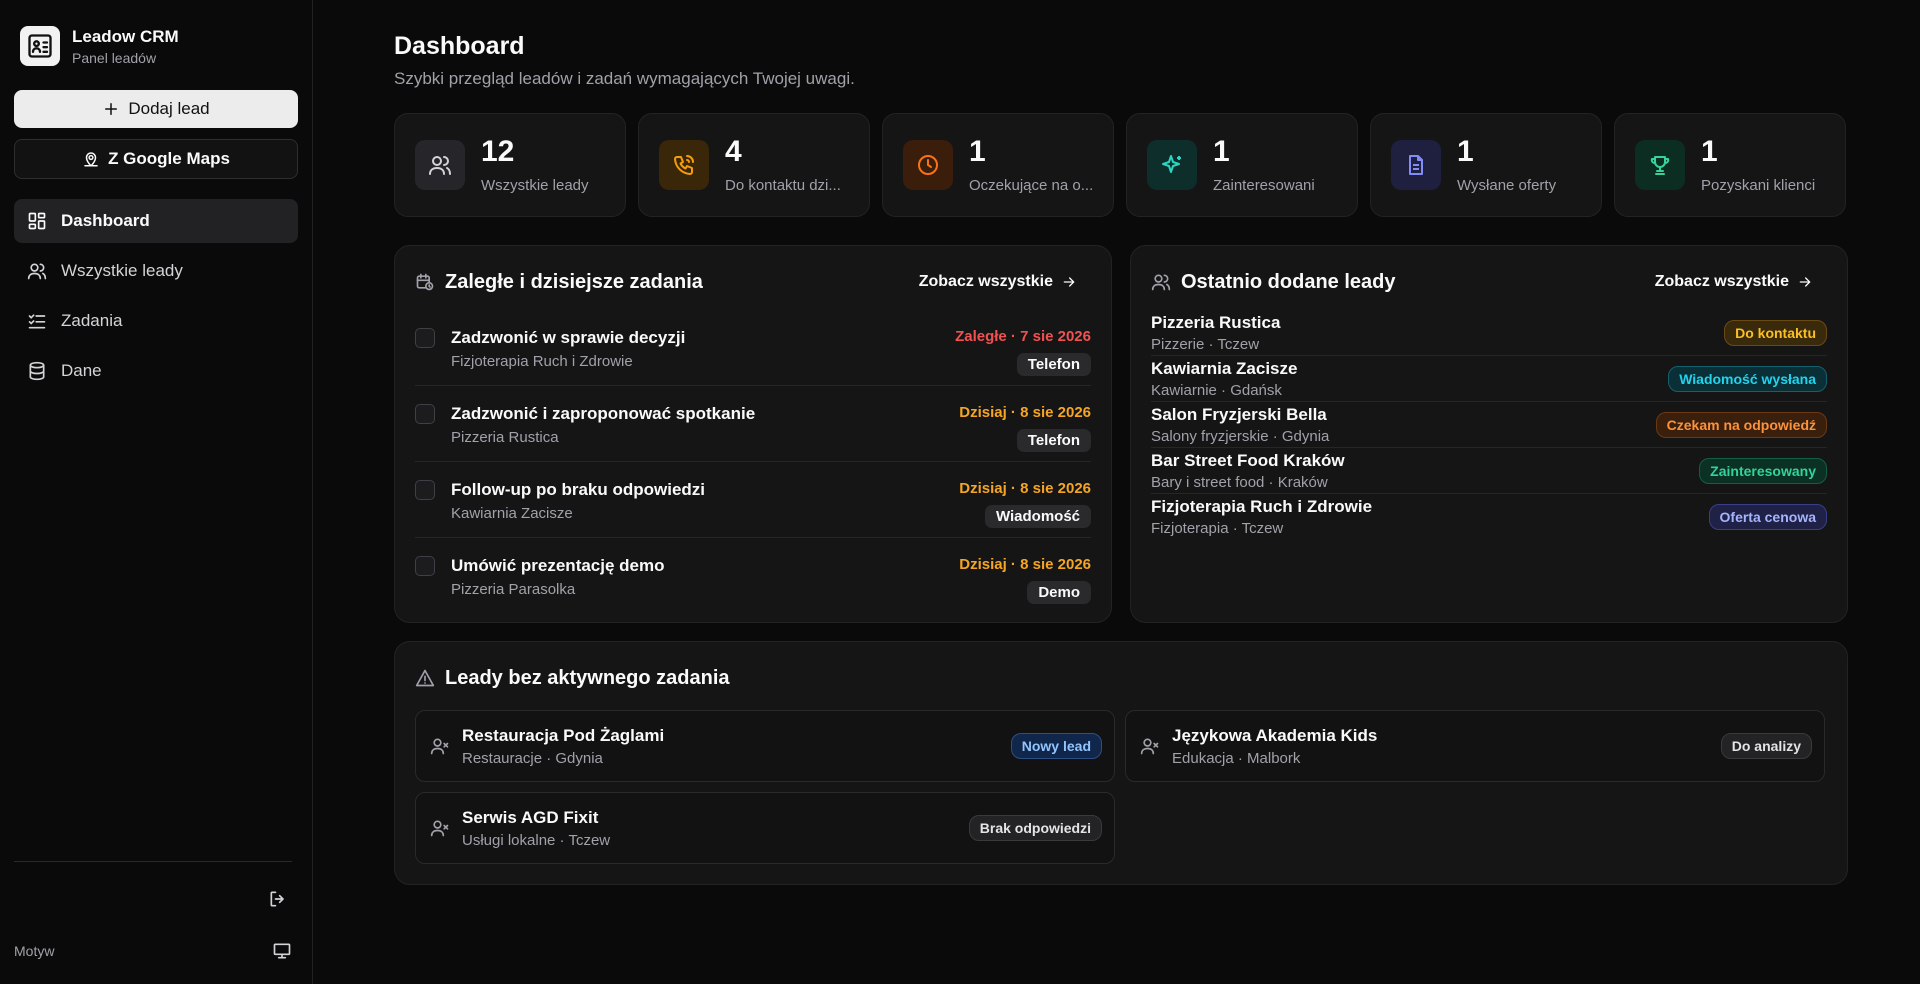 The height and width of the screenshot is (984, 1920). Describe the element at coordinates (1775, 332) in the screenshot. I see `status-badge: Do kontaktu` at that location.